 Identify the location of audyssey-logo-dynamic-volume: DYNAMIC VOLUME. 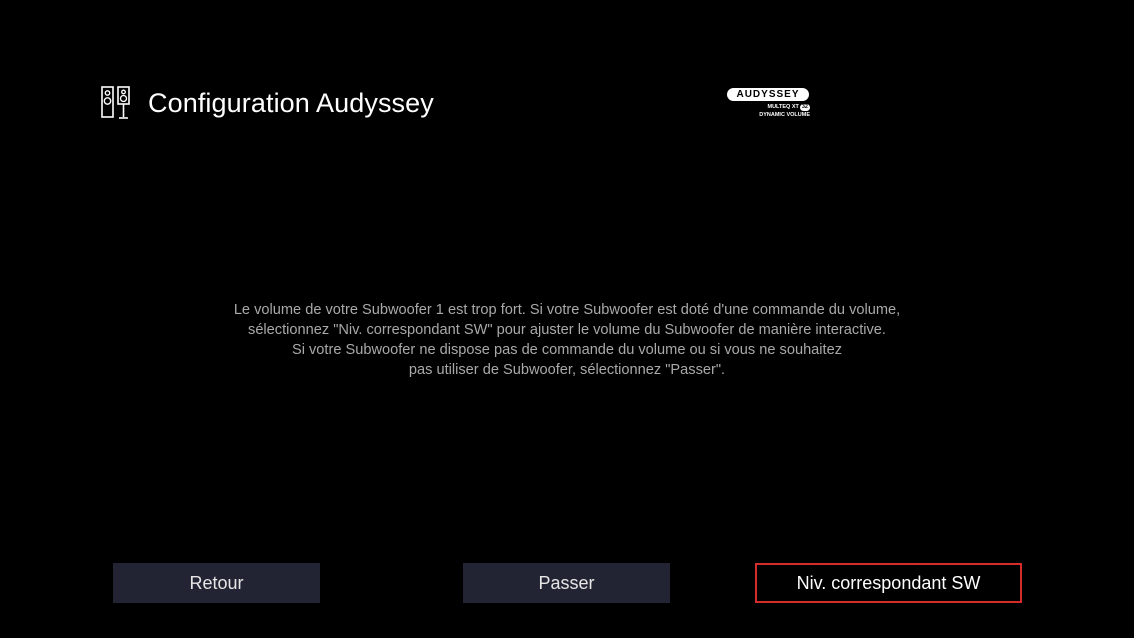
(784, 115).